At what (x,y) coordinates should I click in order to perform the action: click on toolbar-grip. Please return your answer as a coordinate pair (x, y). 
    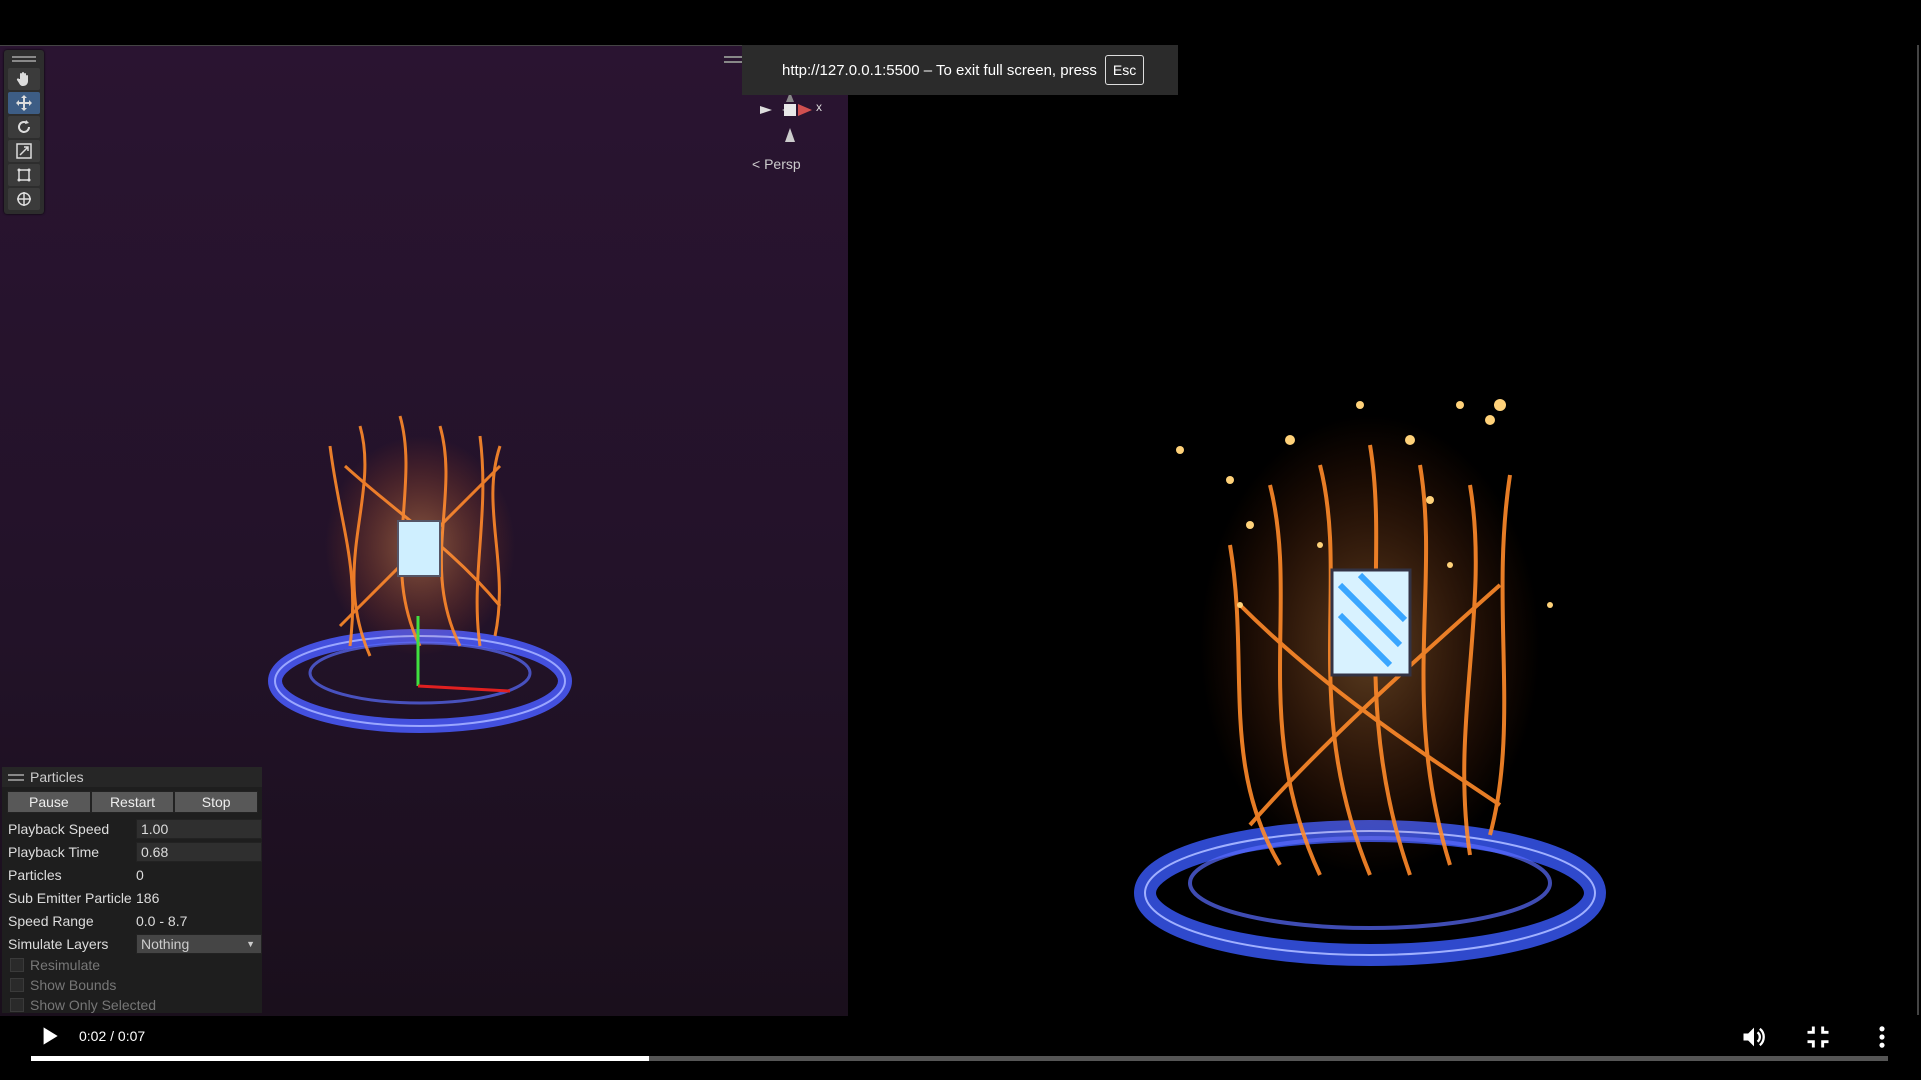
    Looking at the image, I should click on (24, 59).